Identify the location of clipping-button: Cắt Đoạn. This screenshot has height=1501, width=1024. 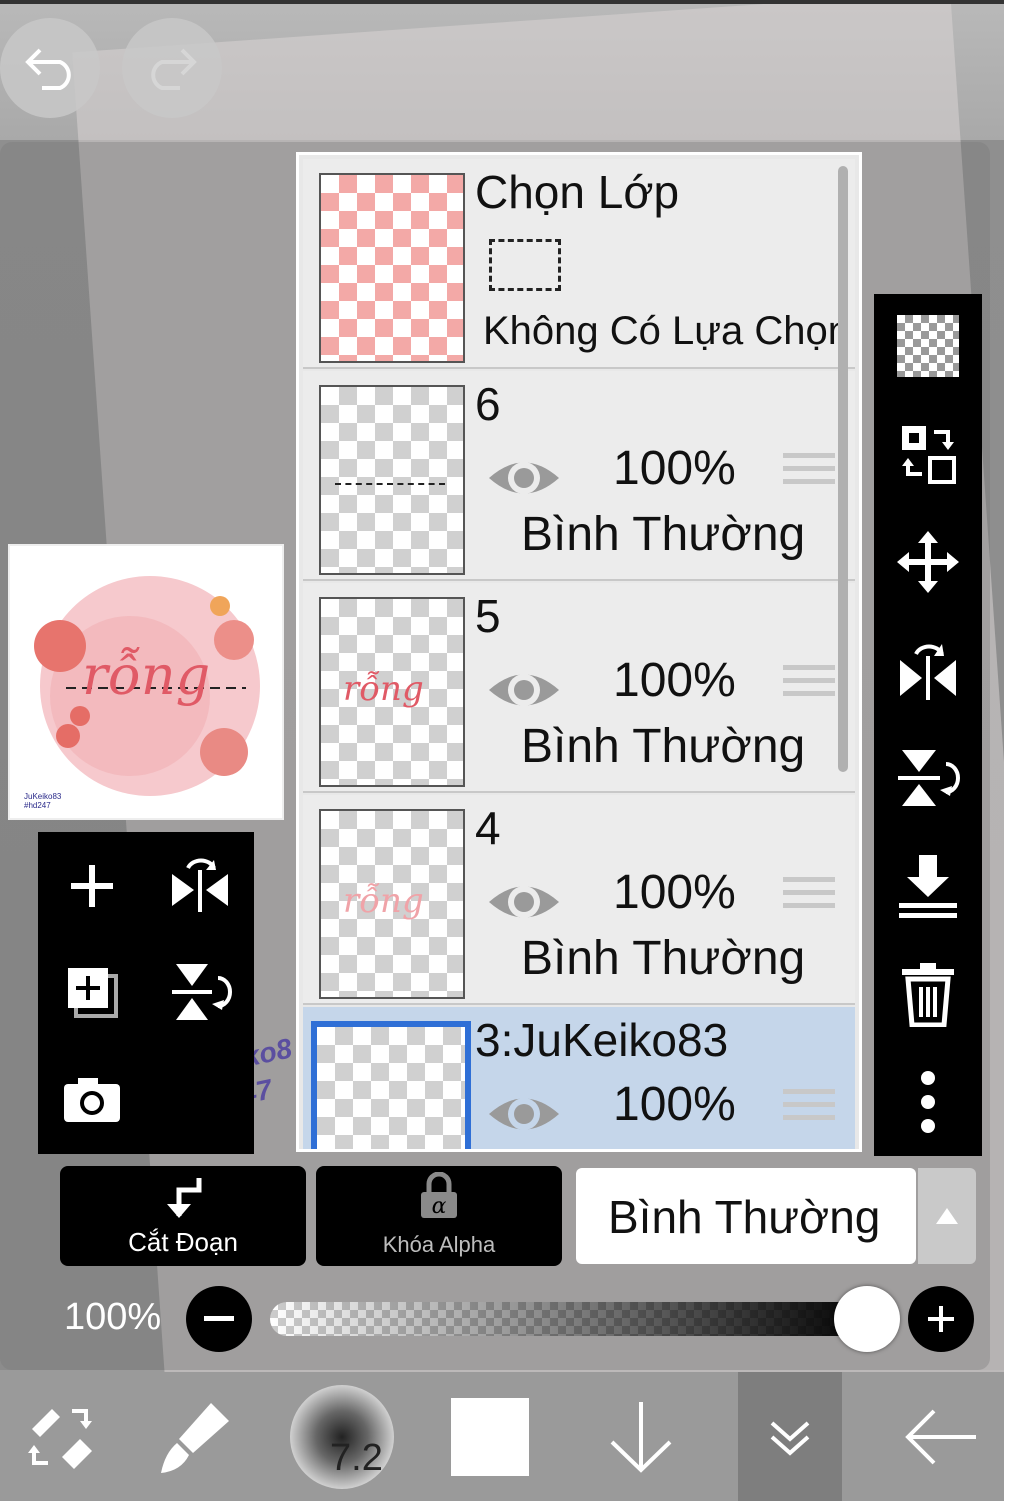
(183, 1216).